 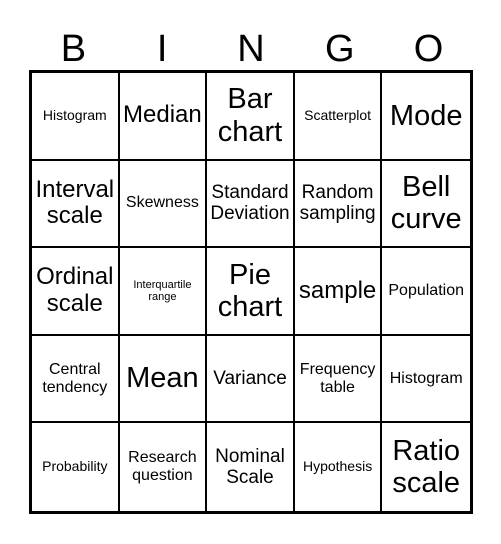 What do you see at coordinates (338, 204) in the screenshot?
I see `bingo-cell: Random sampling` at bounding box center [338, 204].